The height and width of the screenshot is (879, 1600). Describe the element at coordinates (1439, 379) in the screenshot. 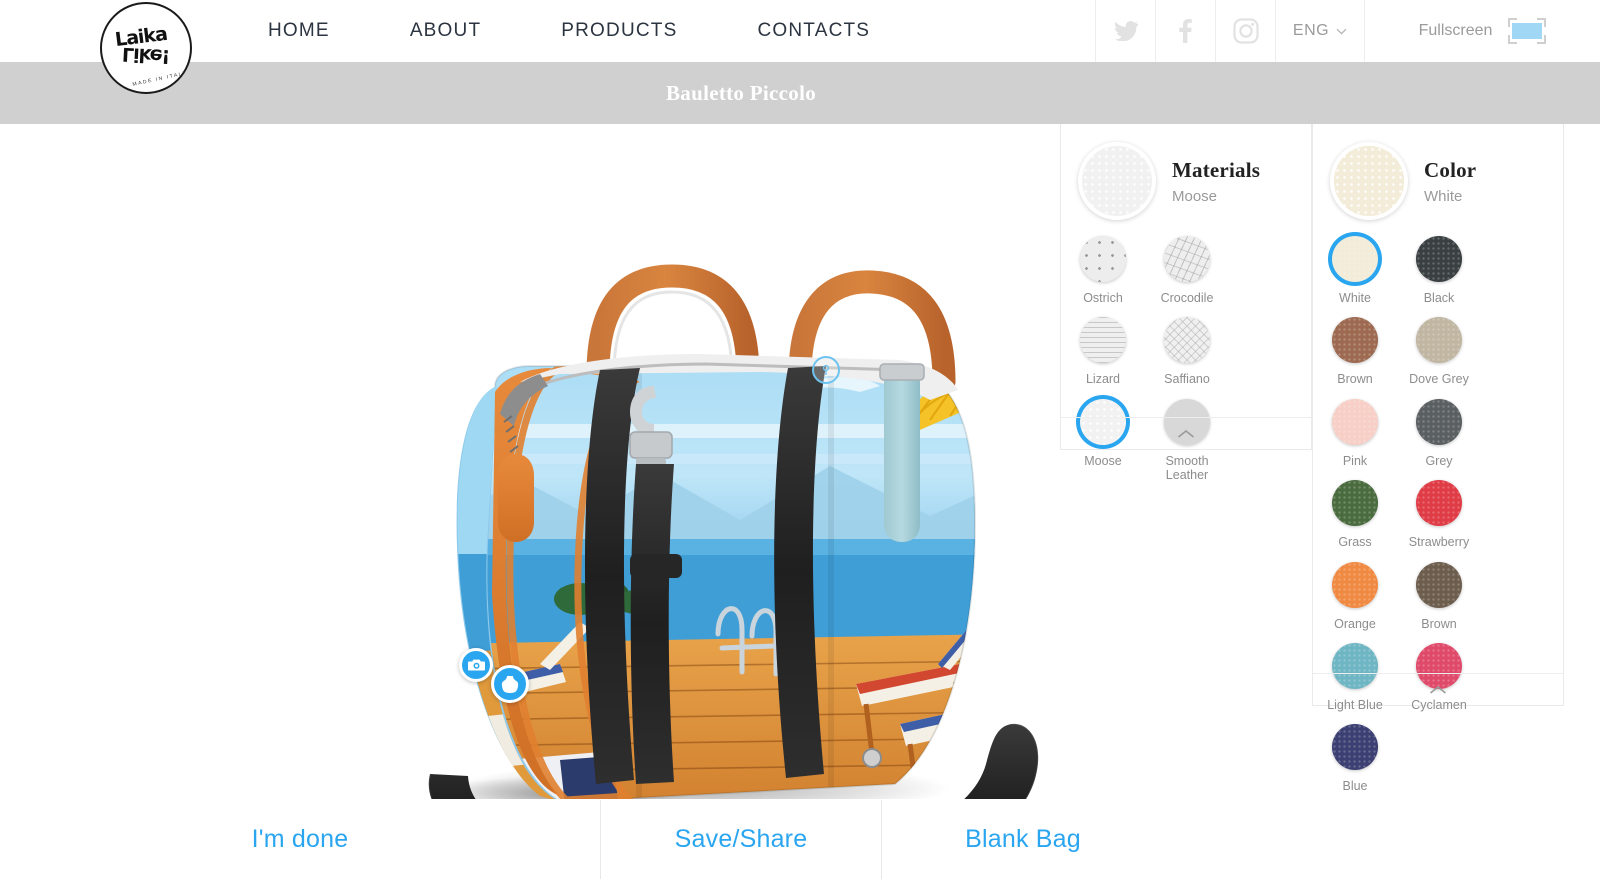

I see `swatch-label: Dove Grey` at that location.